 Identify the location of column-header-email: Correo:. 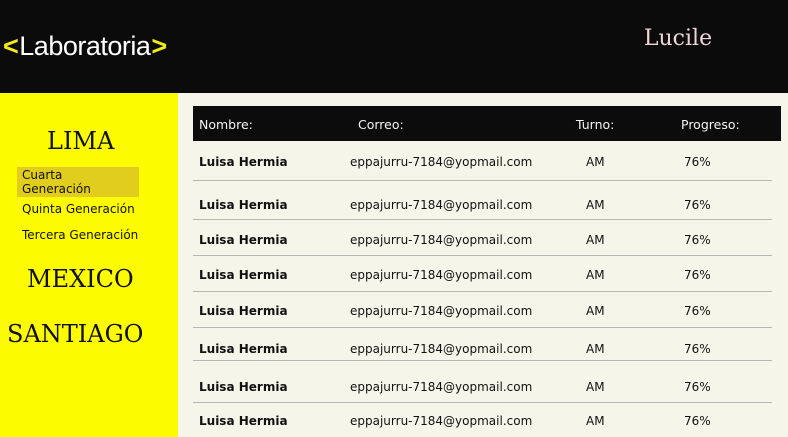
(381, 124).